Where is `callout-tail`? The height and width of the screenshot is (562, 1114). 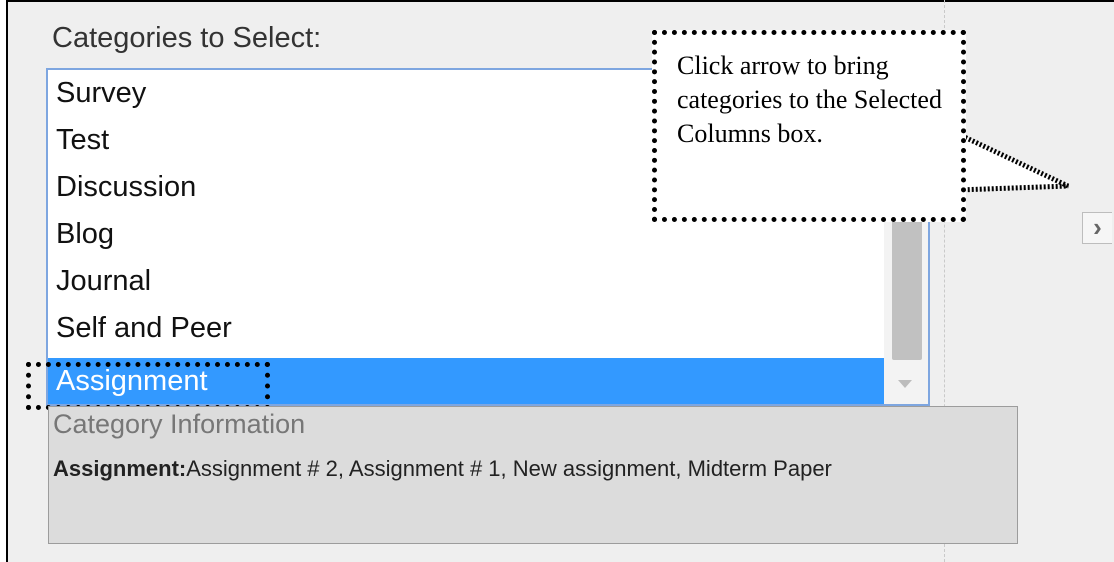
callout-tail is located at coordinates (1014, 163).